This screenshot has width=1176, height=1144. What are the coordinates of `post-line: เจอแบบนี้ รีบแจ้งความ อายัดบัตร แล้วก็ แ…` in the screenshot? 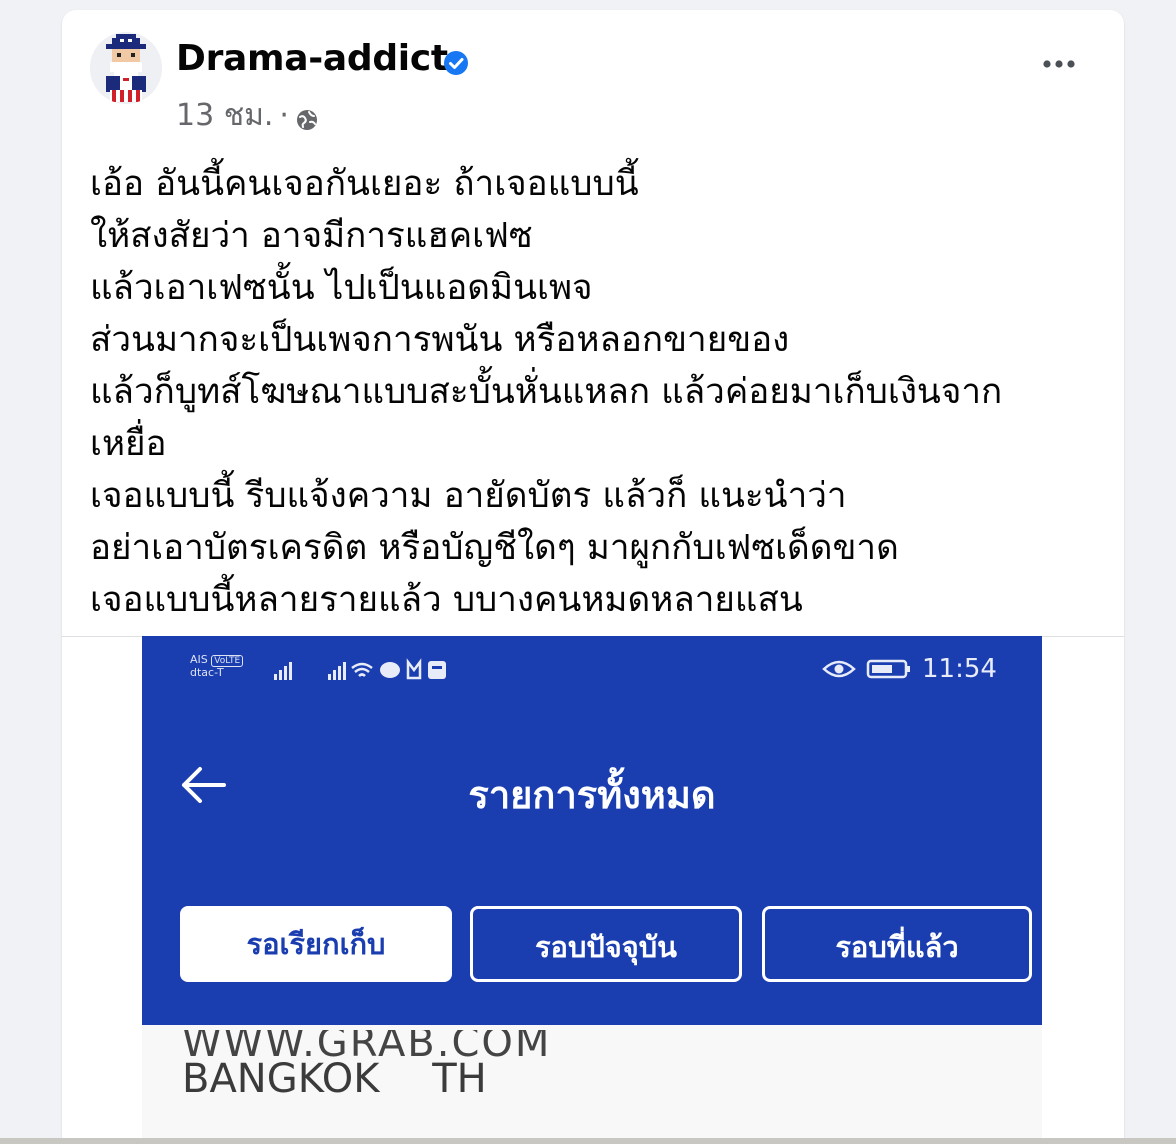 It's located at (468, 496).